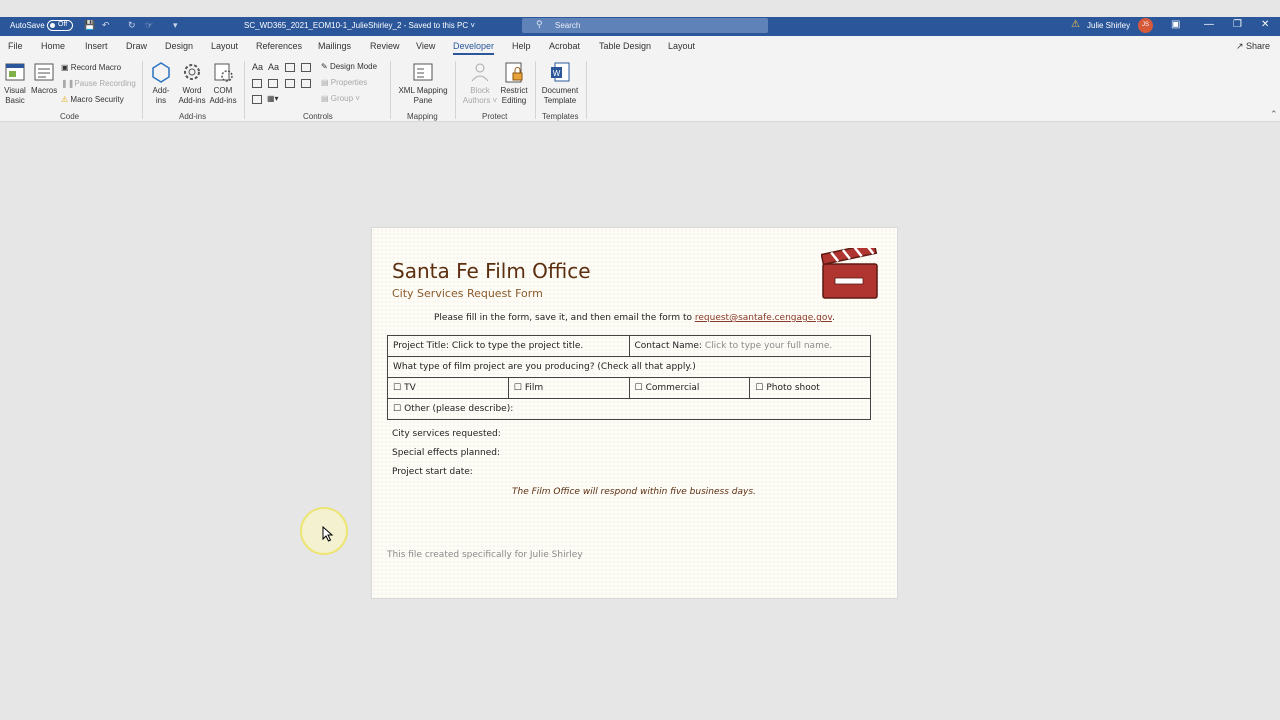 This screenshot has height=720, width=1280. Describe the element at coordinates (89, 25) in the screenshot. I see `save-icon: 💾` at that location.